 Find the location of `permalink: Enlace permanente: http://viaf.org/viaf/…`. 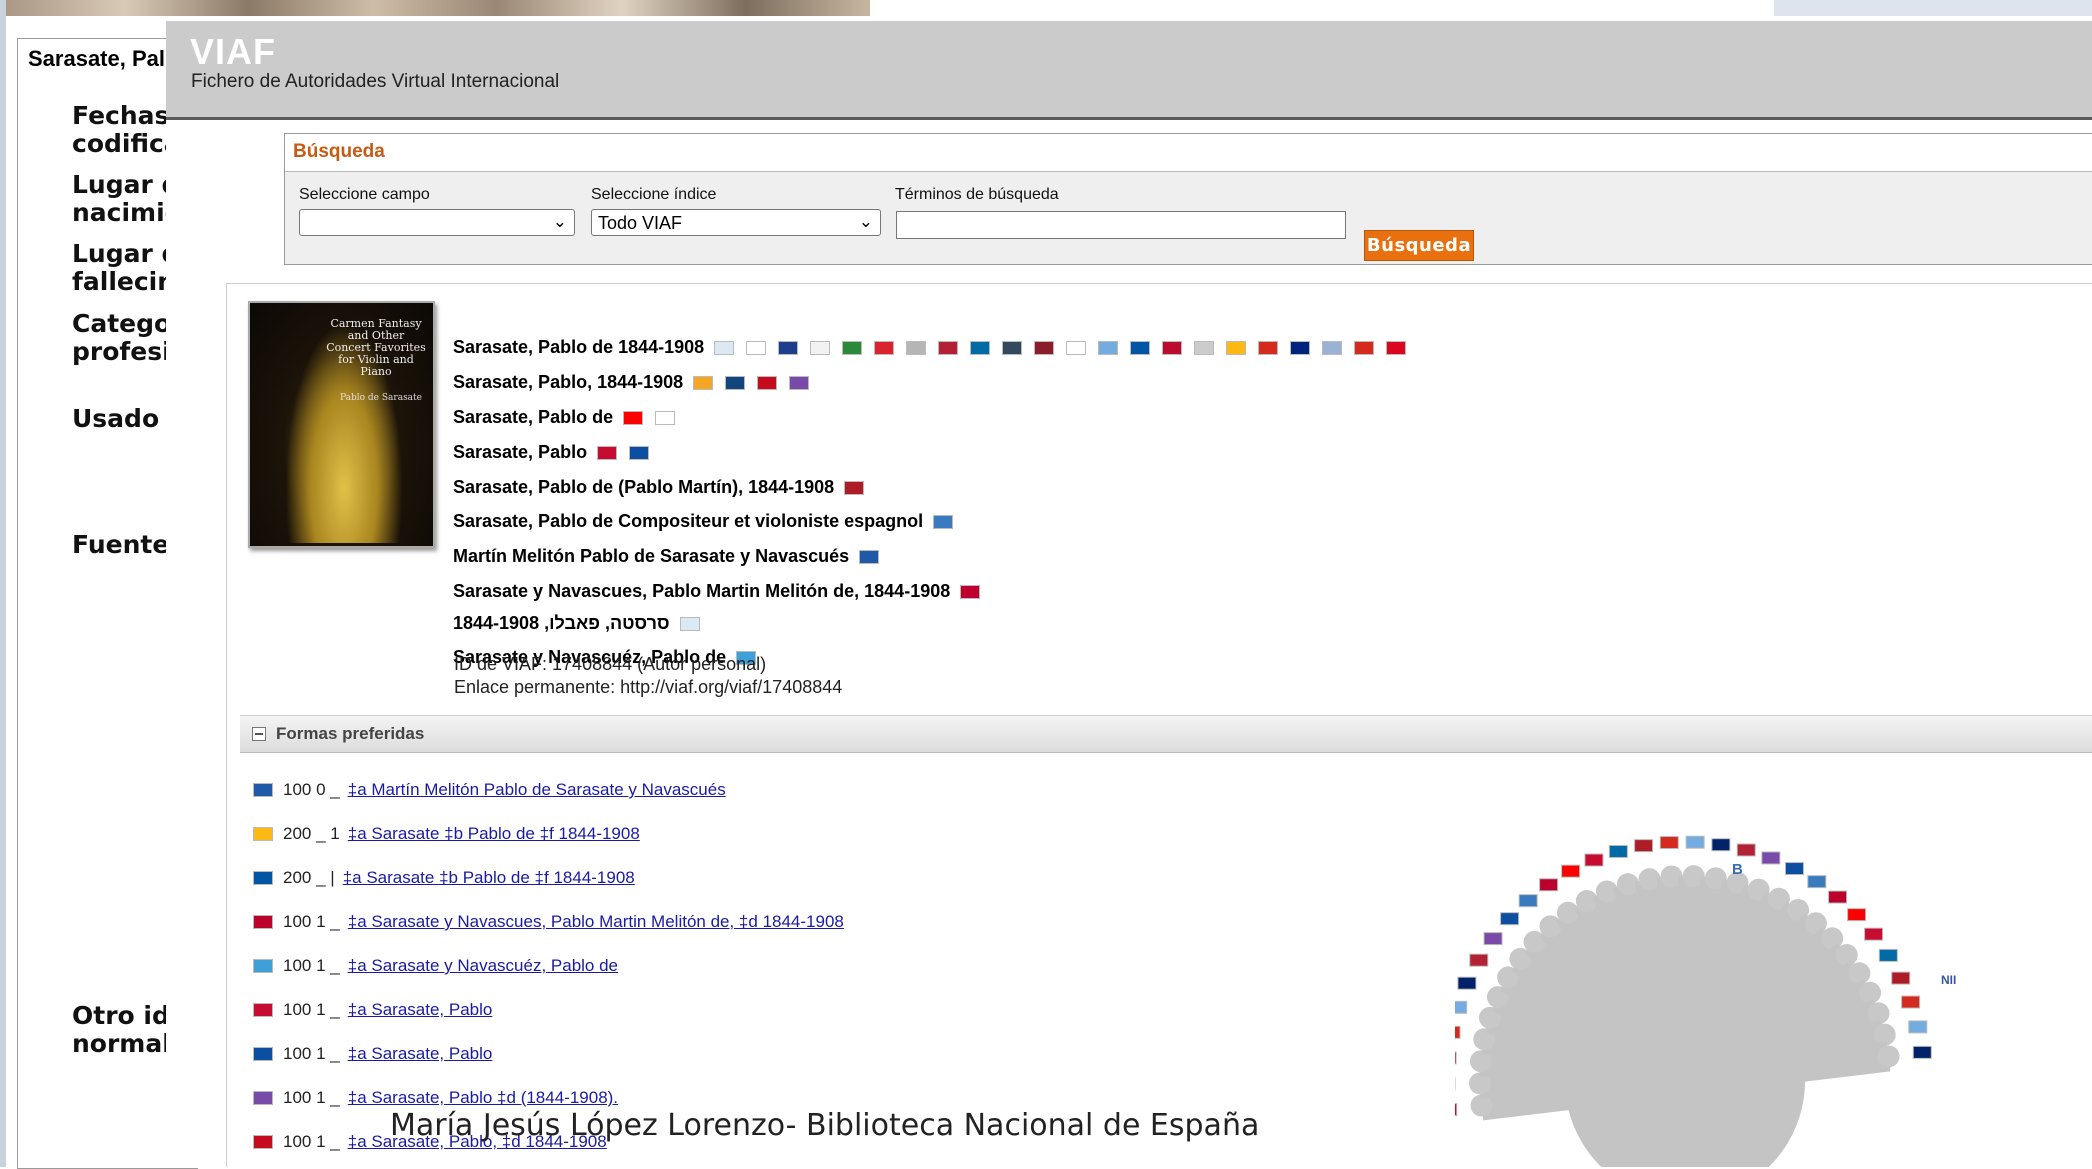

permalink: Enlace permanente: http://viaf.org/viaf/… is located at coordinates (648, 687).